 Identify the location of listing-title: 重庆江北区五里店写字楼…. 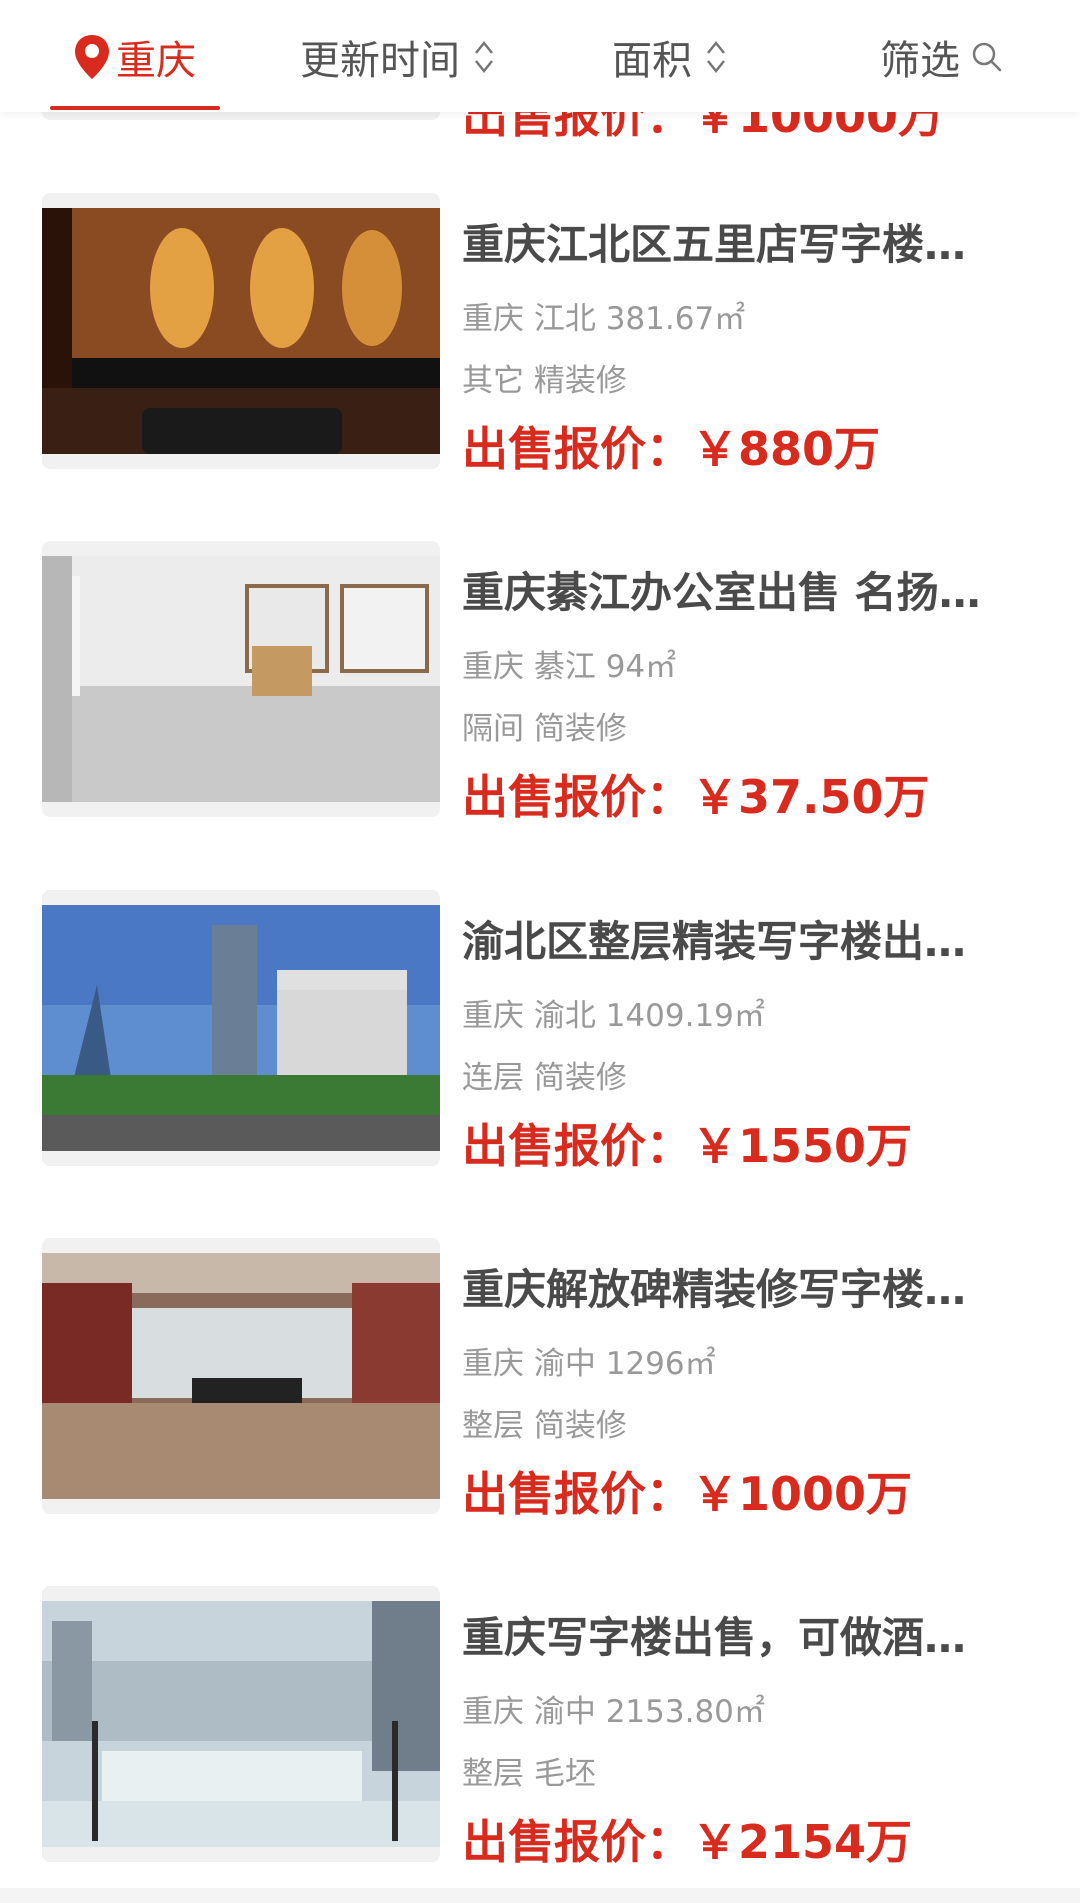
(742, 241).